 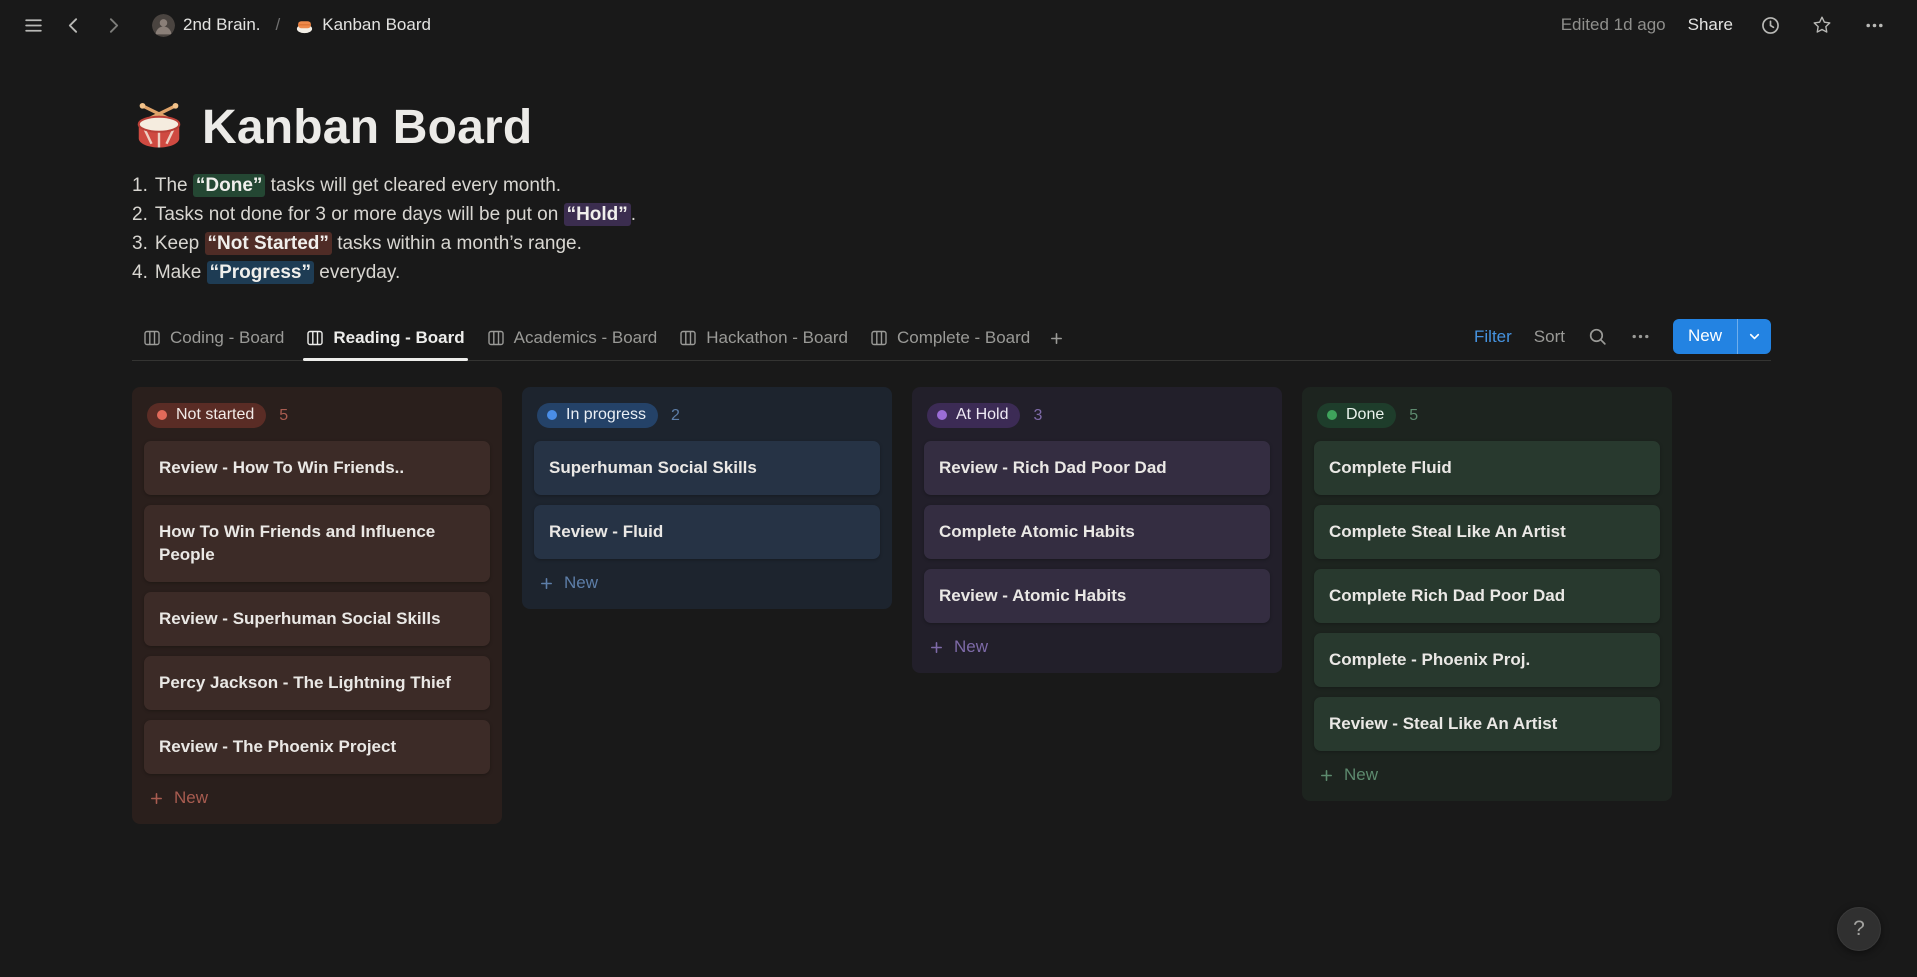 I want to click on card-title: Review - Steal Like An Artist, so click(x=1443, y=723).